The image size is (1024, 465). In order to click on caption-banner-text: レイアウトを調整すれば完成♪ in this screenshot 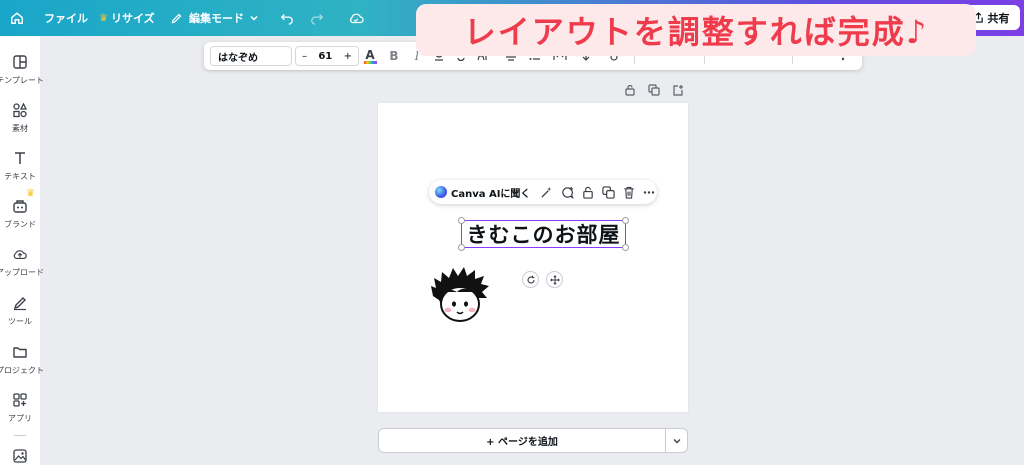, I will do `click(696, 32)`.